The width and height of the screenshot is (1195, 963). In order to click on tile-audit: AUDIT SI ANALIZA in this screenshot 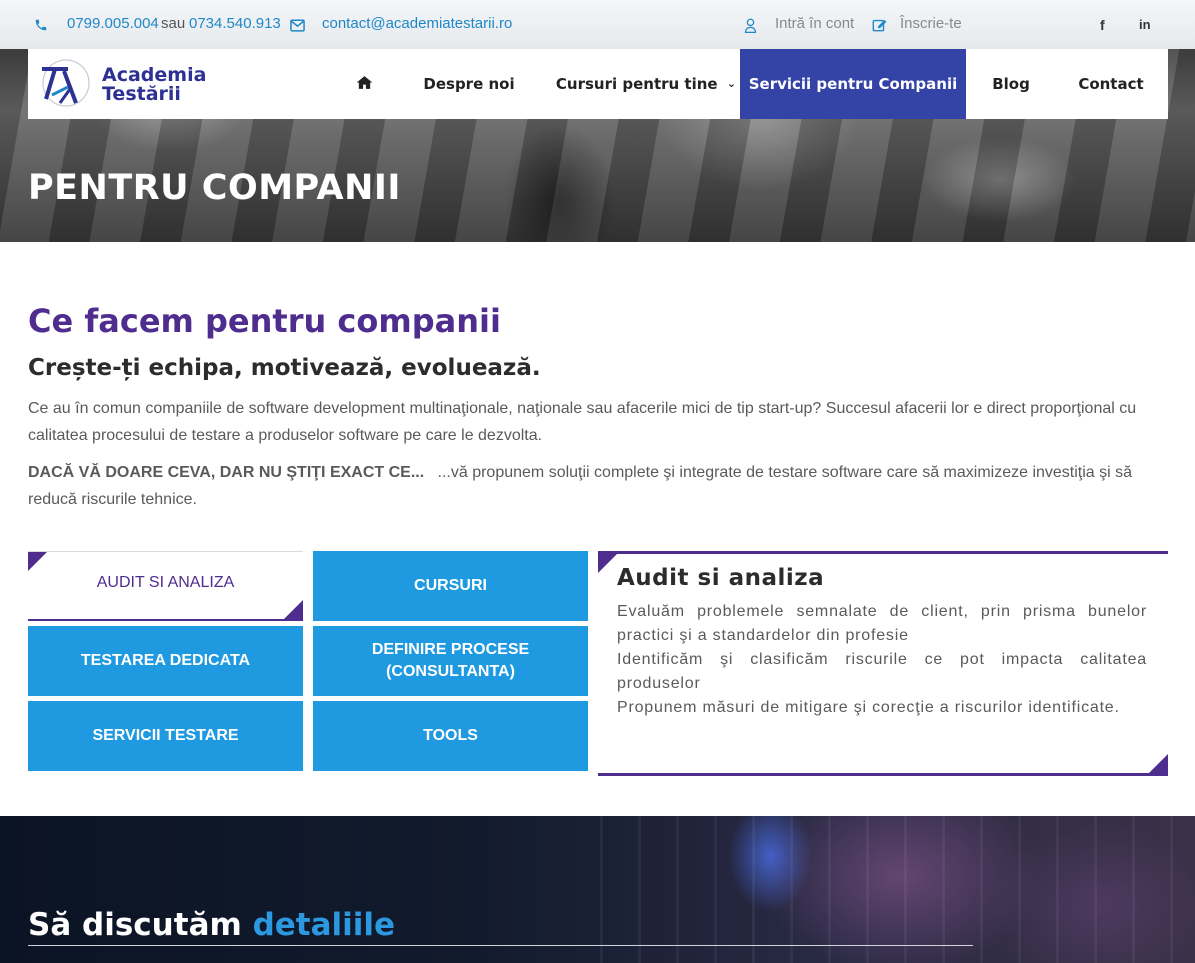, I will do `click(165, 586)`.